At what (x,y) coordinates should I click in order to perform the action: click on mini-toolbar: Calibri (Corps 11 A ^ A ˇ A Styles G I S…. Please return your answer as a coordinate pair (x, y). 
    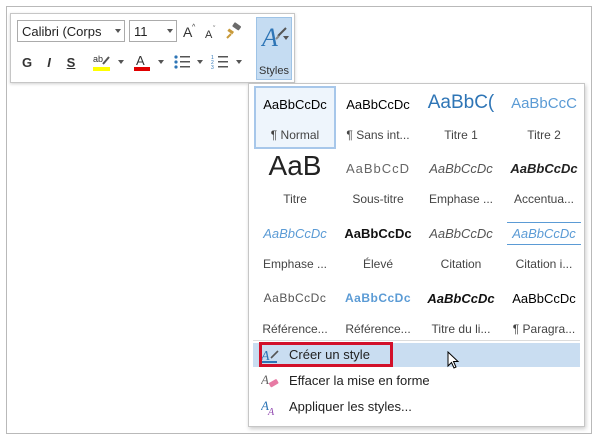
    Looking at the image, I should click on (152, 48).